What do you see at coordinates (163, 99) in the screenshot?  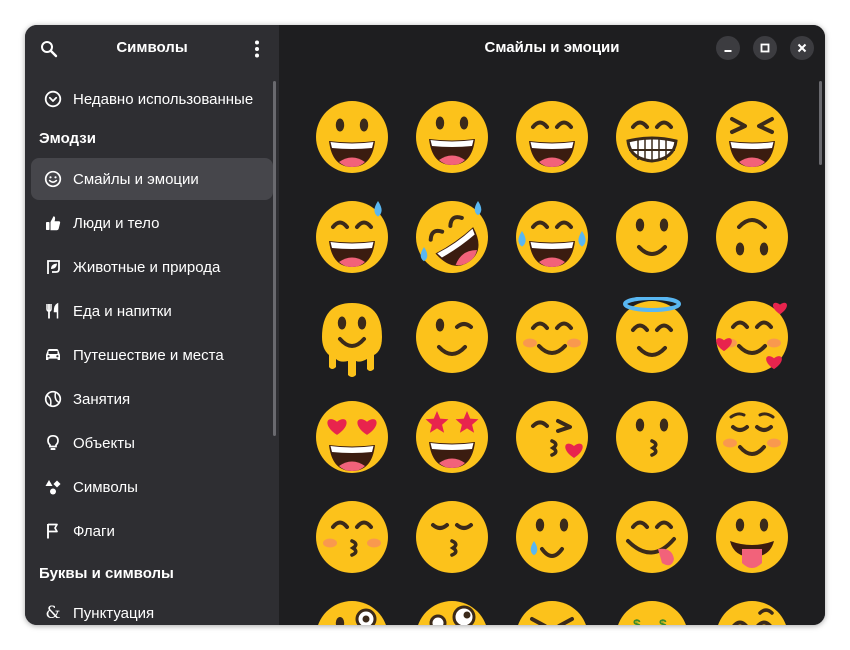 I see `sidebar-item-label: Недавно использованные` at bounding box center [163, 99].